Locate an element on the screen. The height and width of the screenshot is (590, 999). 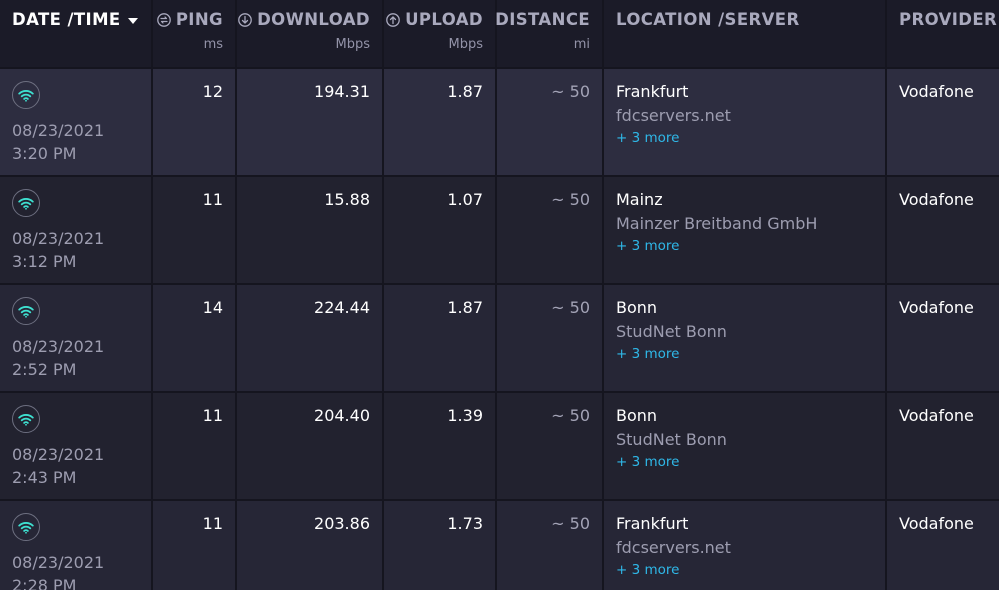
column-title-upload: UPLOAD is located at coordinates (444, 19).